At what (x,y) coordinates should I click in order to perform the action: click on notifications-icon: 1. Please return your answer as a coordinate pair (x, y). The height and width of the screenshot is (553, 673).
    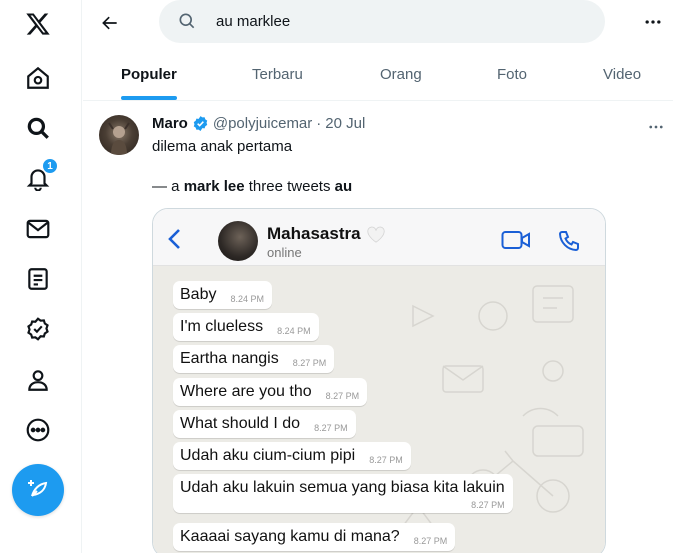
    Looking at the image, I should click on (41, 175).